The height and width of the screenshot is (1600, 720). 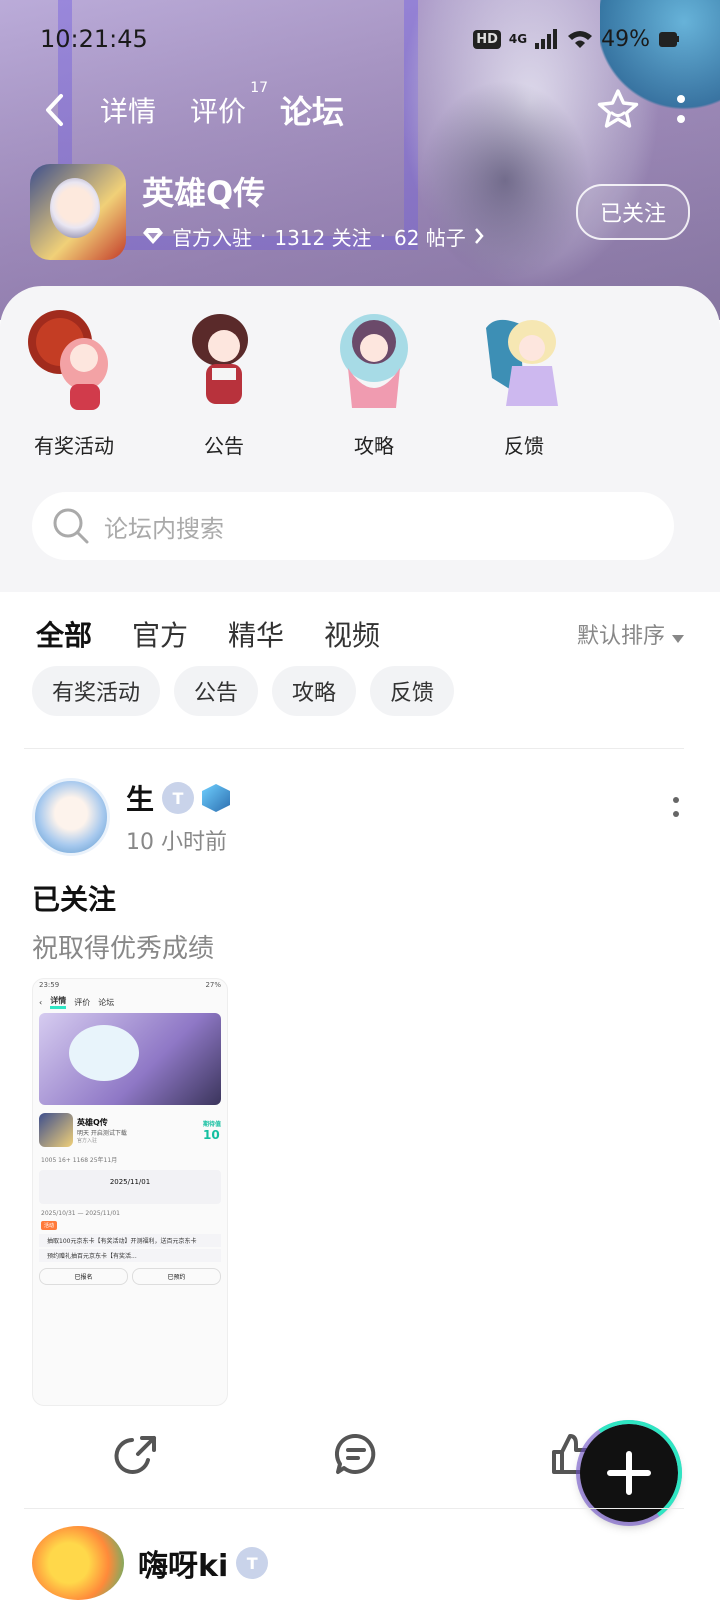 I want to click on guide-character-icon, so click(x=374, y=361).